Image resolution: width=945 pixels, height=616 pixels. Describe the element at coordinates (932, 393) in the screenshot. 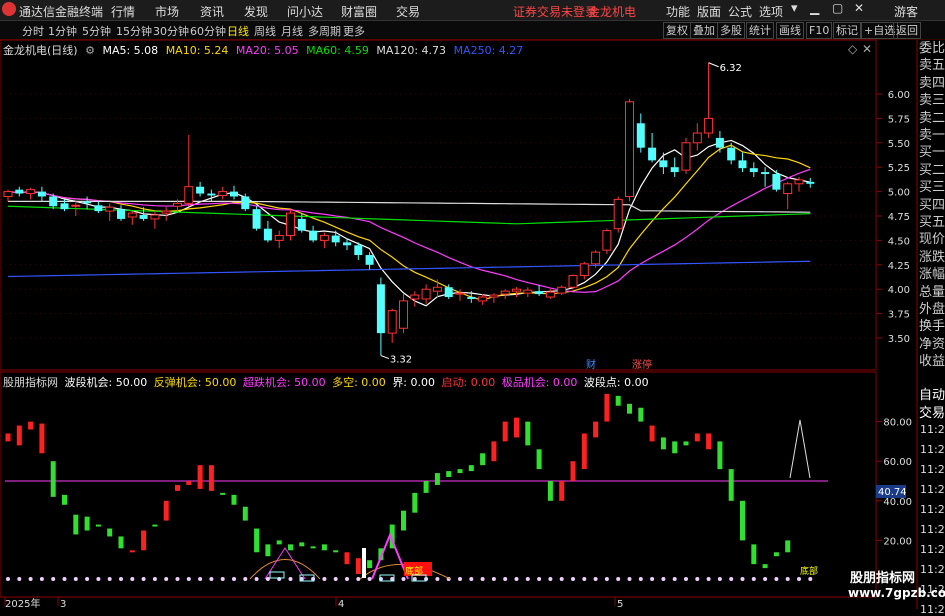

I see `auto-label: 自动` at that location.